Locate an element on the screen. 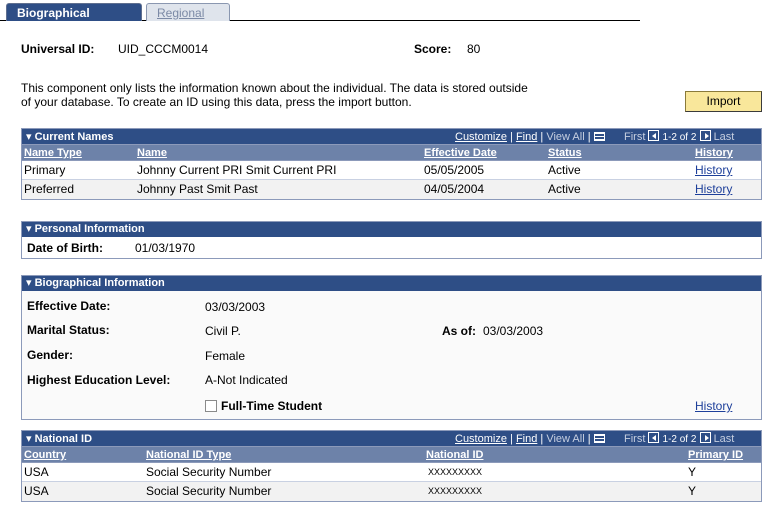 The height and width of the screenshot is (516, 765). gender-value: Female is located at coordinates (225, 356).